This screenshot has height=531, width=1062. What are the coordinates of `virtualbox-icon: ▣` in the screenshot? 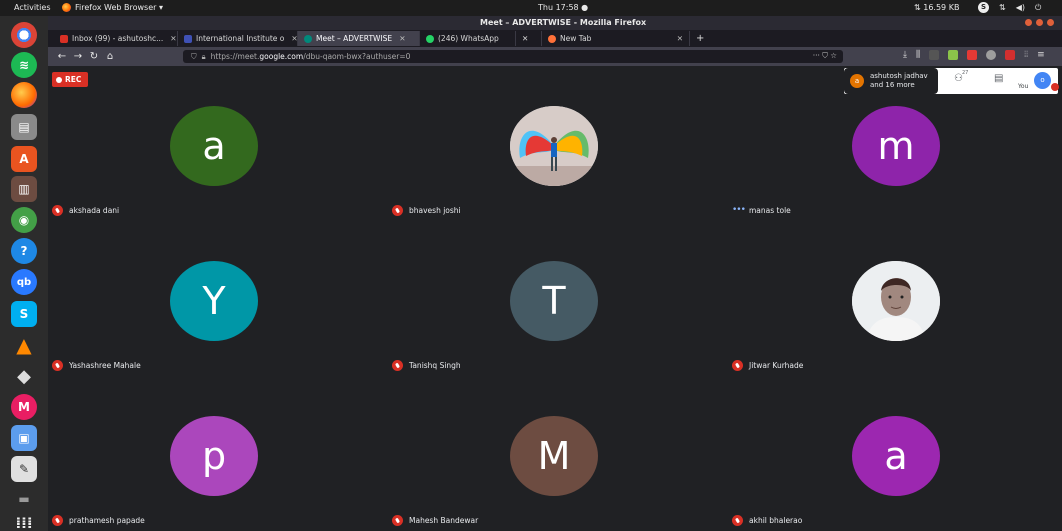 It's located at (24, 438).